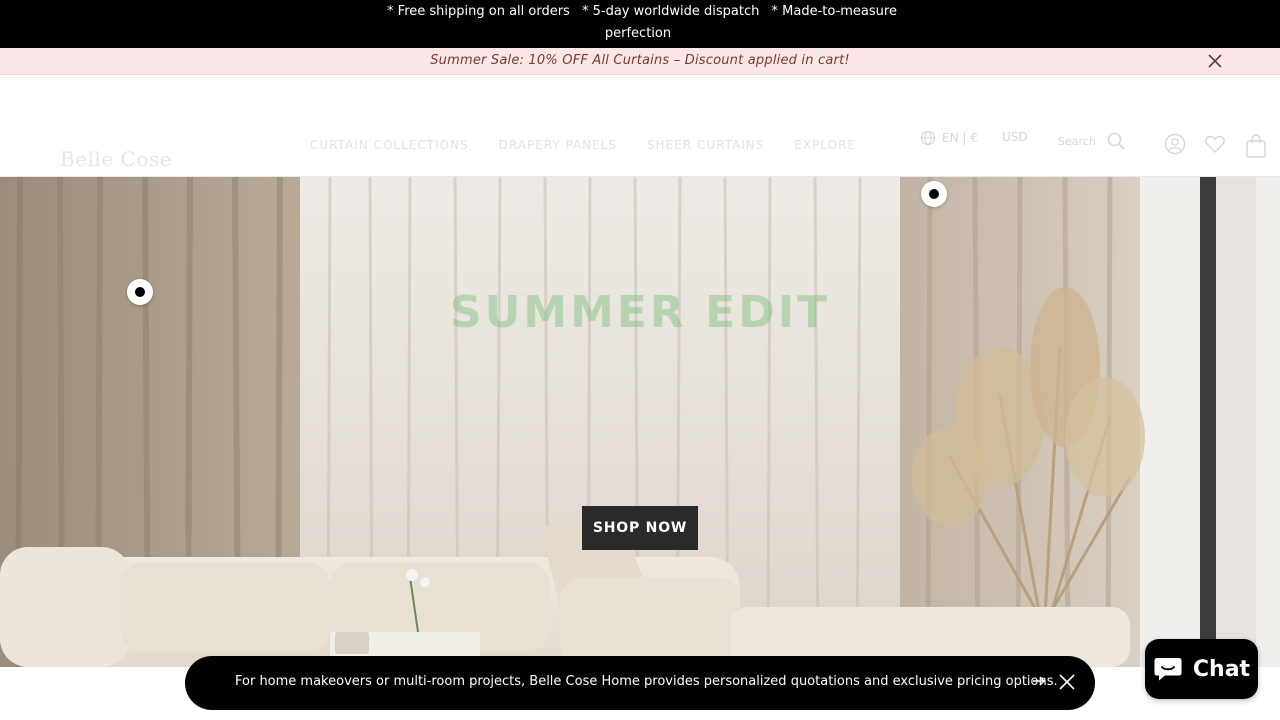 This screenshot has height=720, width=1280. Describe the element at coordinates (1168, 669) in the screenshot. I see `chat-bubble-icon` at that location.